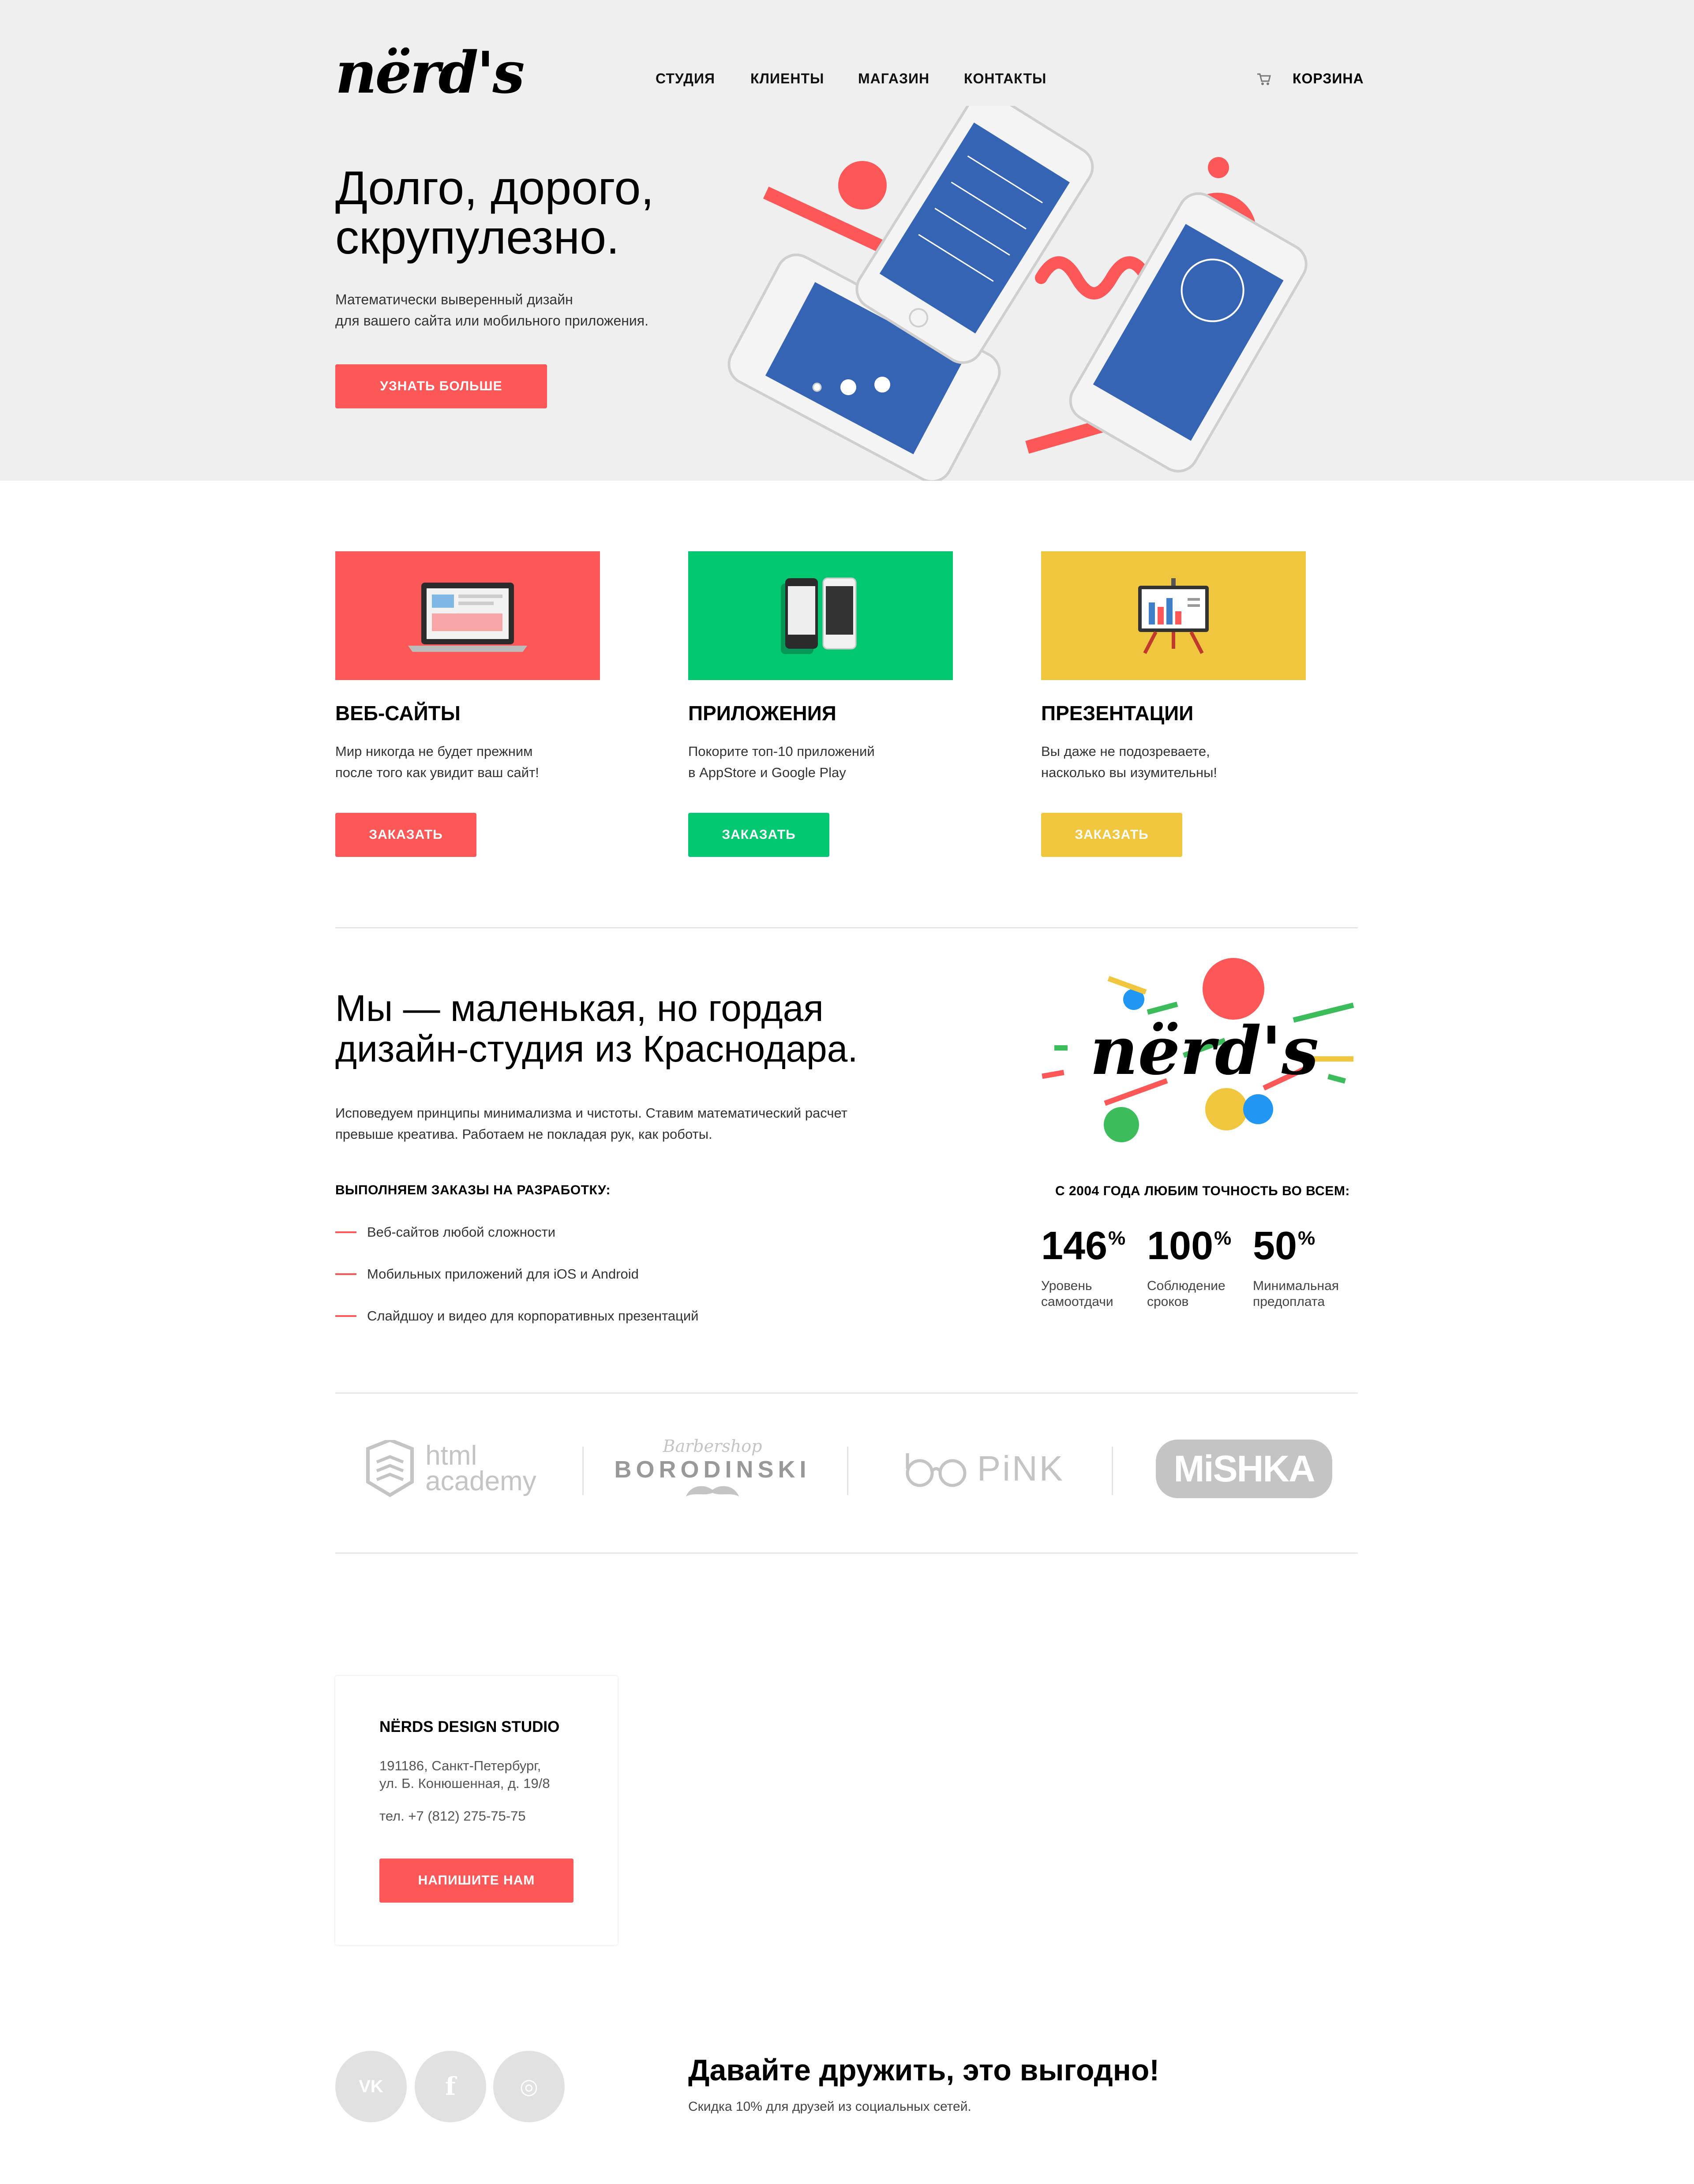 This screenshot has height=2184, width=1694. What do you see at coordinates (1264, 79) in the screenshot?
I see `cart-icon` at bounding box center [1264, 79].